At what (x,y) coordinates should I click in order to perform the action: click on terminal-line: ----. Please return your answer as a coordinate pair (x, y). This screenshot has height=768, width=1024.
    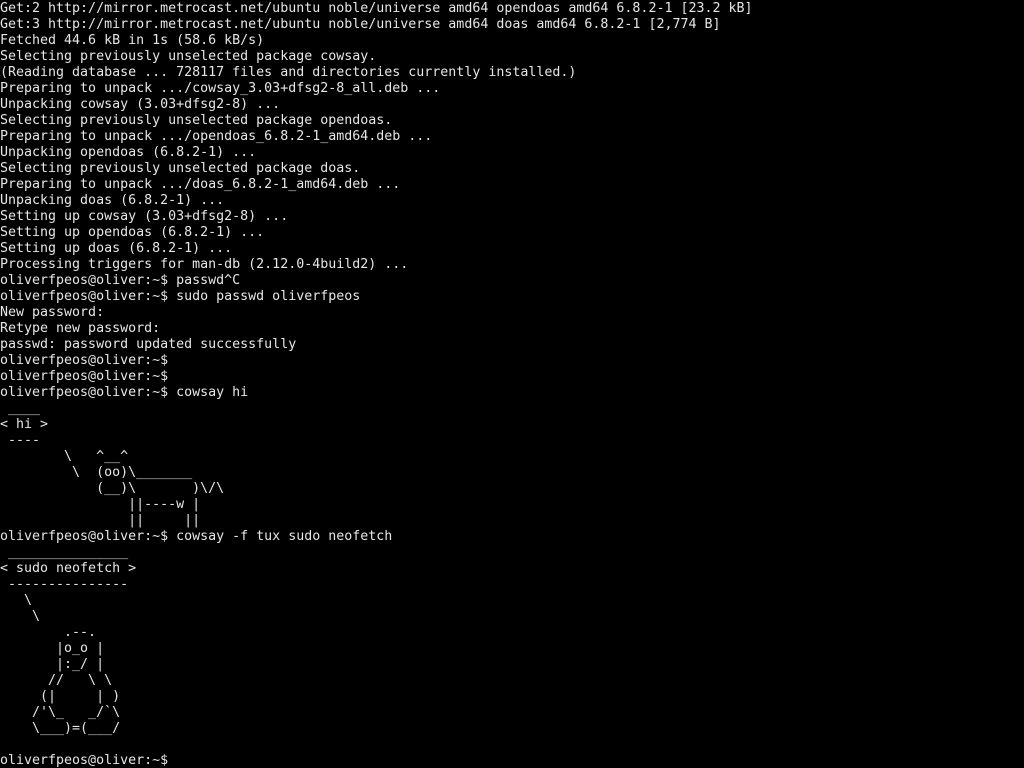
    Looking at the image, I should click on (20, 440).